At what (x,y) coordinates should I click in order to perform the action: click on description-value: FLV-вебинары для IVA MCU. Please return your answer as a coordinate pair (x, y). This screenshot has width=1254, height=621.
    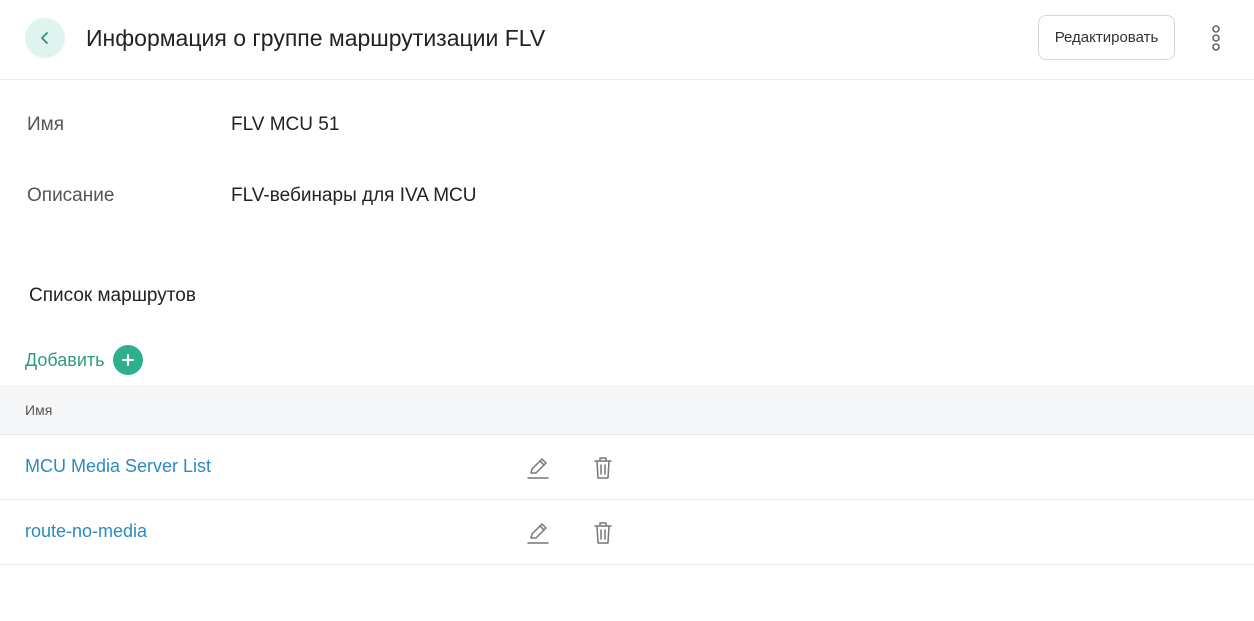
    Looking at the image, I should click on (354, 195).